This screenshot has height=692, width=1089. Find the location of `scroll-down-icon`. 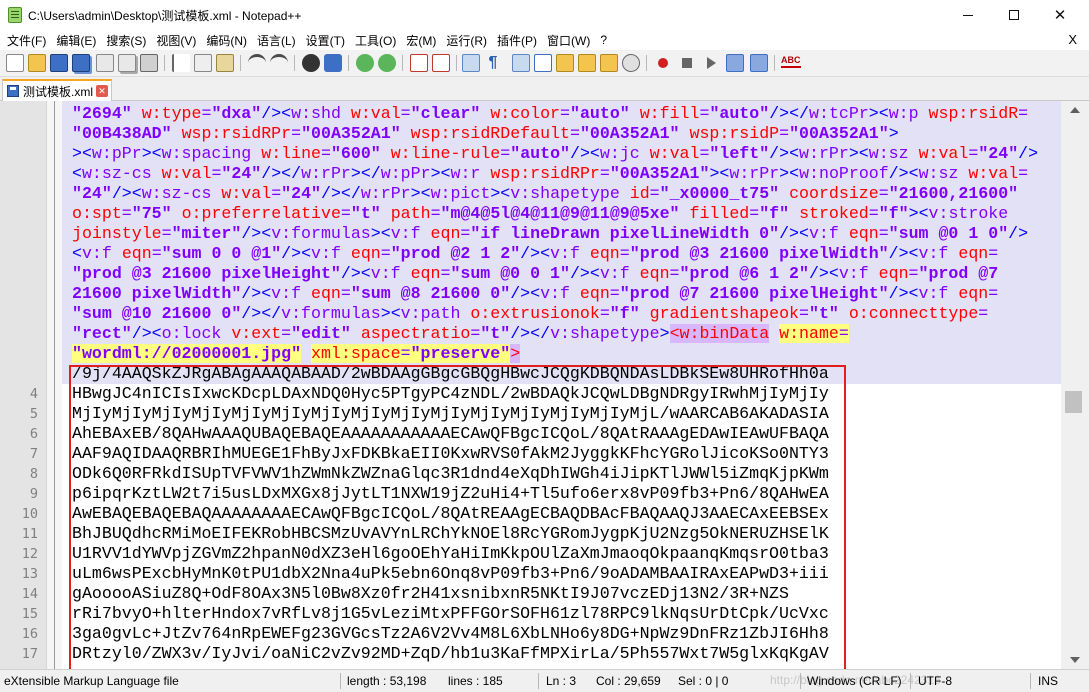

scroll-down-icon is located at coordinates (1075, 660).